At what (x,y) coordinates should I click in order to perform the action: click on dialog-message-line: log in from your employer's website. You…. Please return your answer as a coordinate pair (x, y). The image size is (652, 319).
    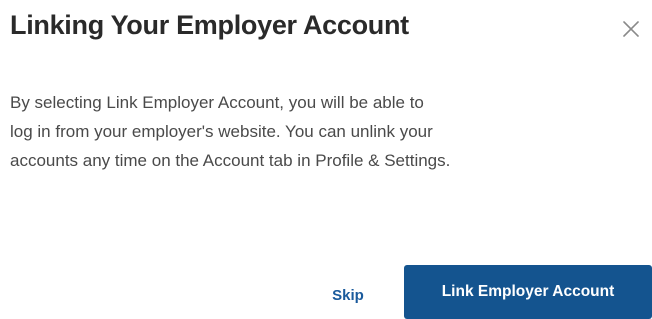
    Looking at the image, I should click on (221, 131).